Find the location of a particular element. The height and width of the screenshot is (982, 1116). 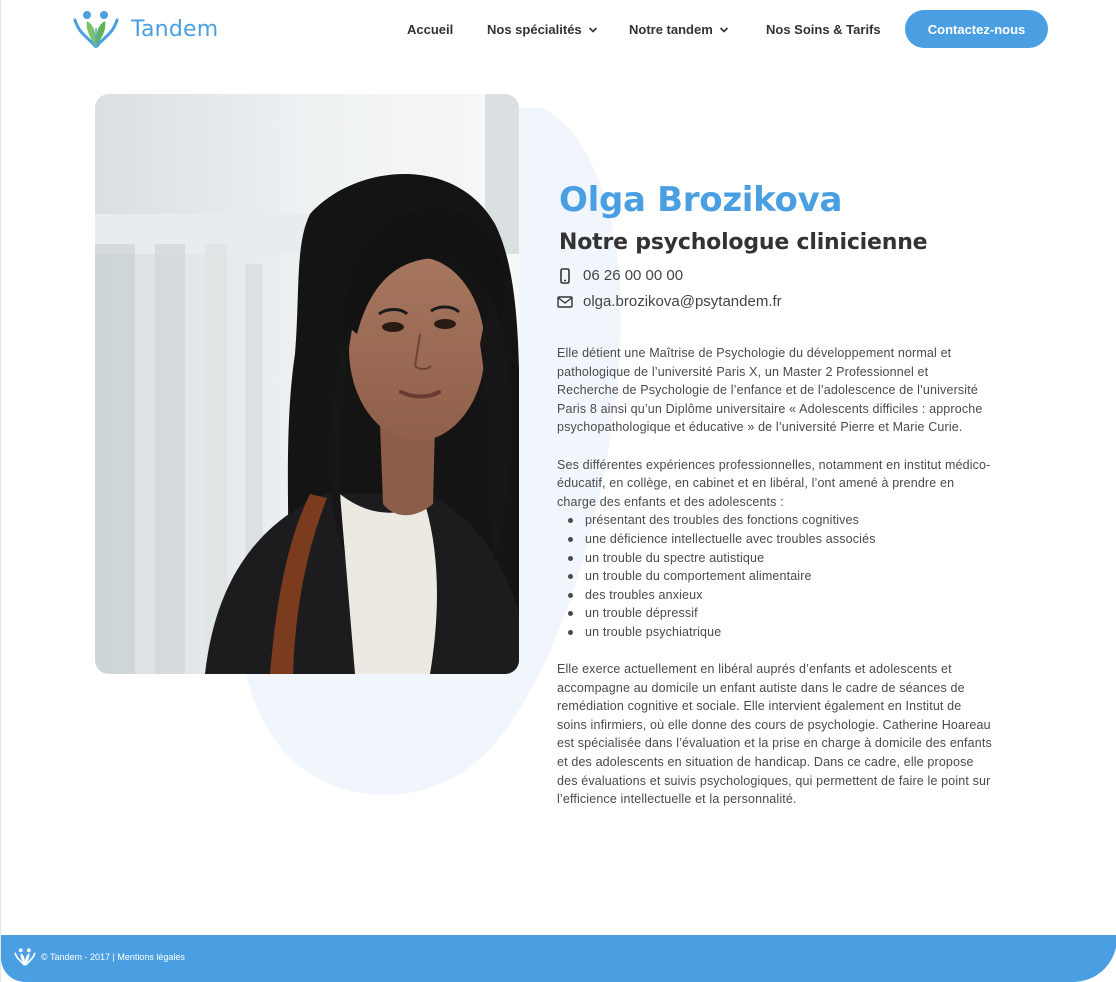

nav-specialites: Nos spécialités is located at coordinates (542, 29).